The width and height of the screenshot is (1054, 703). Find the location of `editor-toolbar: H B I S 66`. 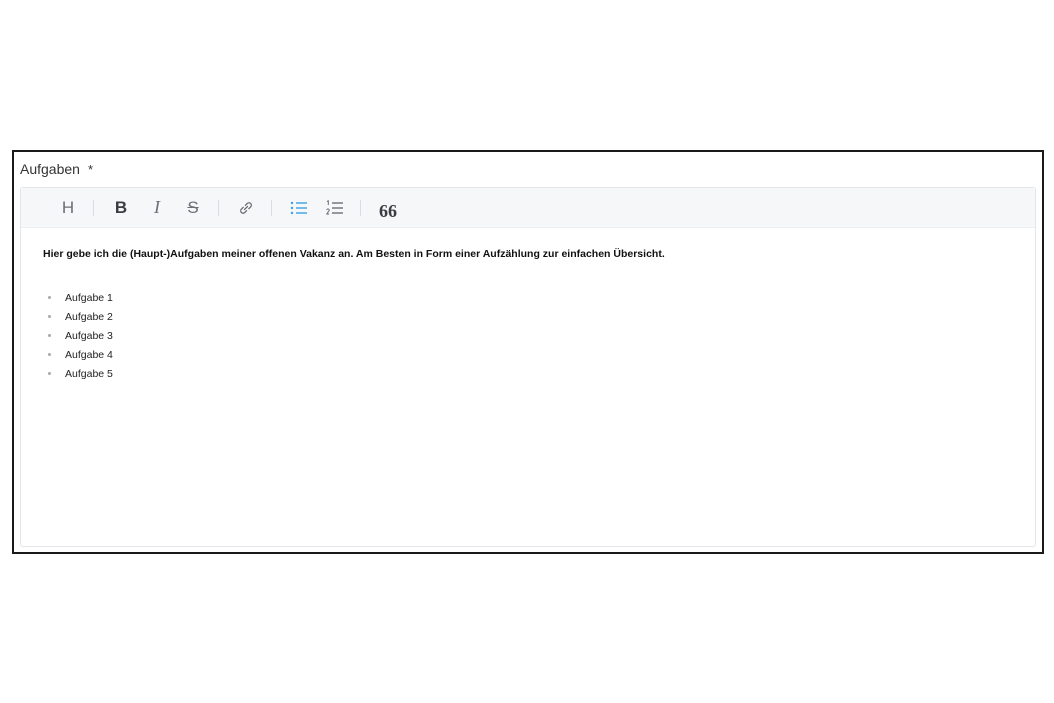

editor-toolbar: H B I S 66 is located at coordinates (528, 208).